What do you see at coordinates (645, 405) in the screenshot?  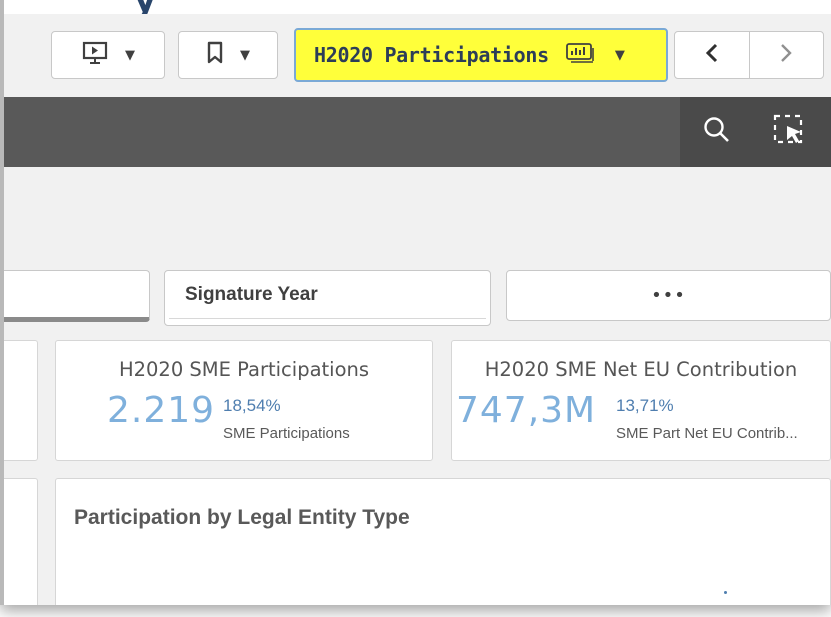 I see `kpi-percent: 13,71%` at bounding box center [645, 405].